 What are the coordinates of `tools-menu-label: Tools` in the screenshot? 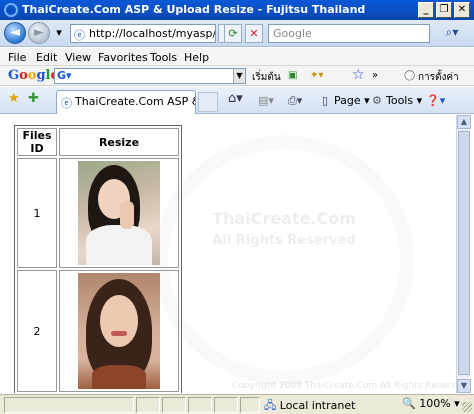 It's located at (400, 100).